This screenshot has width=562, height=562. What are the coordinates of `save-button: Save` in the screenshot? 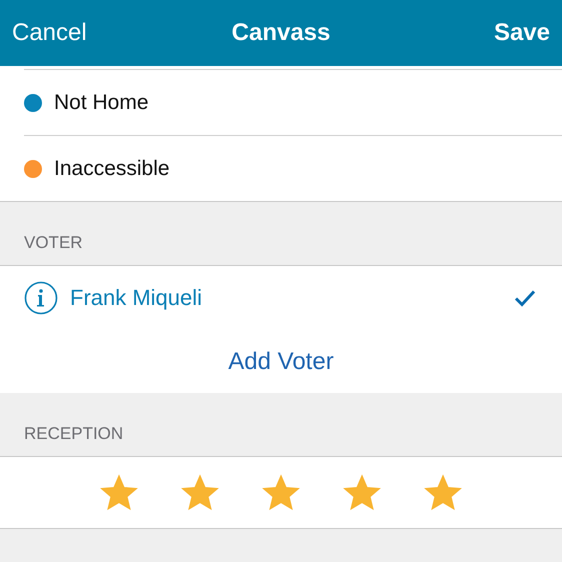 It's located at (522, 33).